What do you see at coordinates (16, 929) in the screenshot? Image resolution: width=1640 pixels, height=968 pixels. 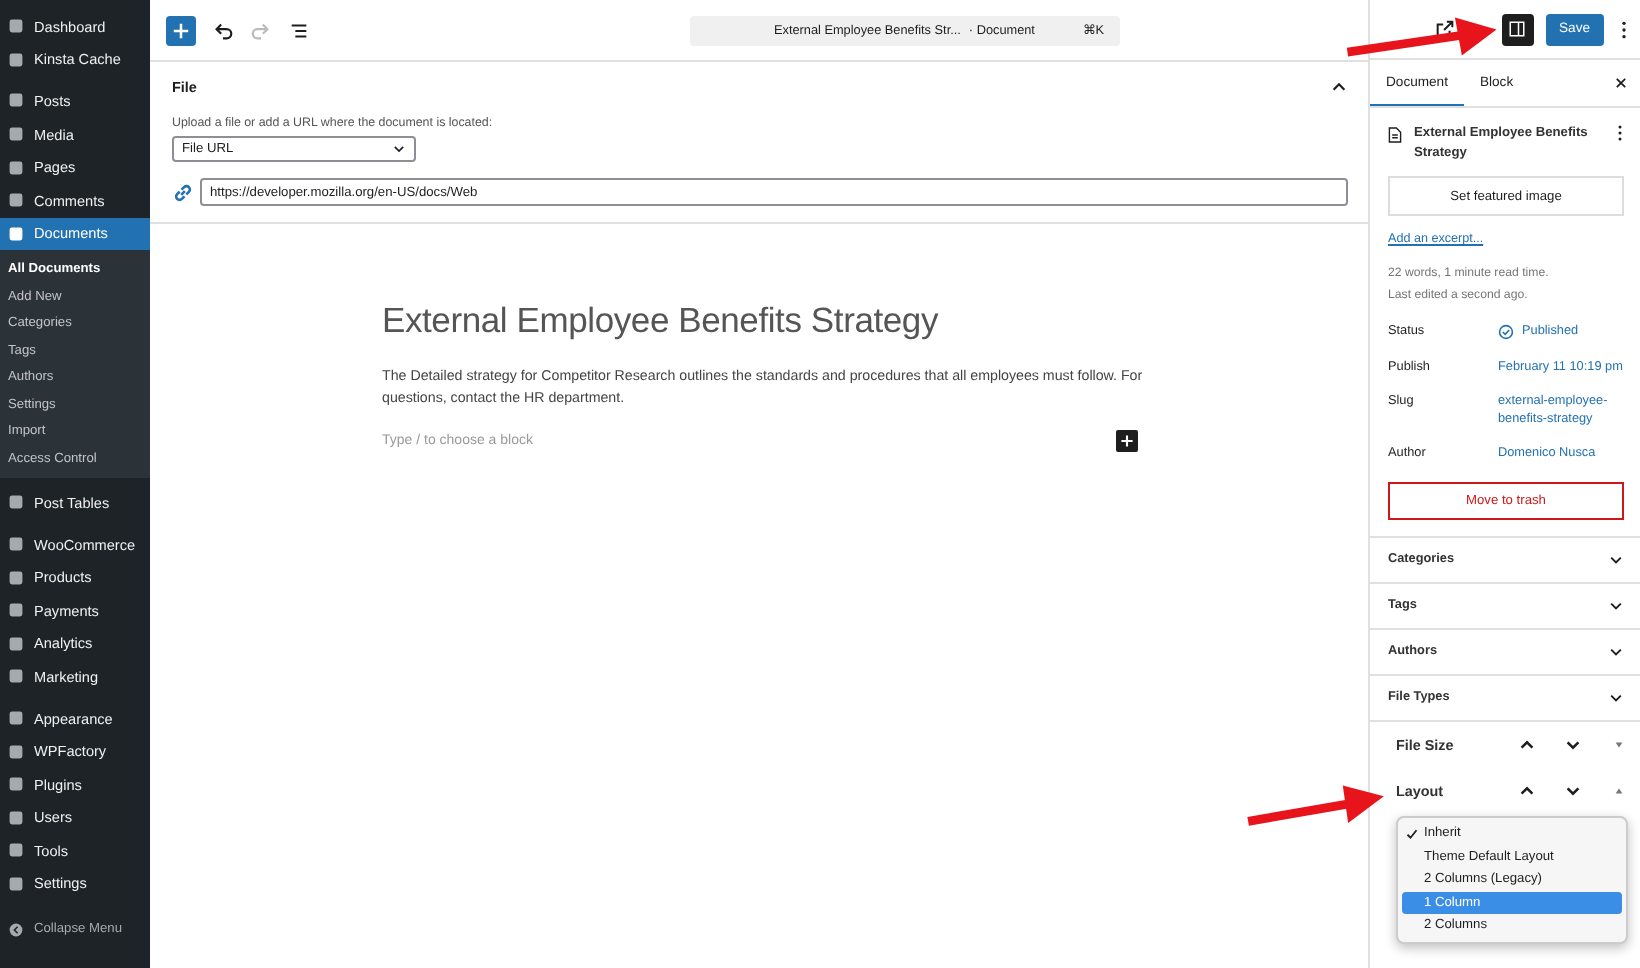 I see `circle-icon` at bounding box center [16, 929].